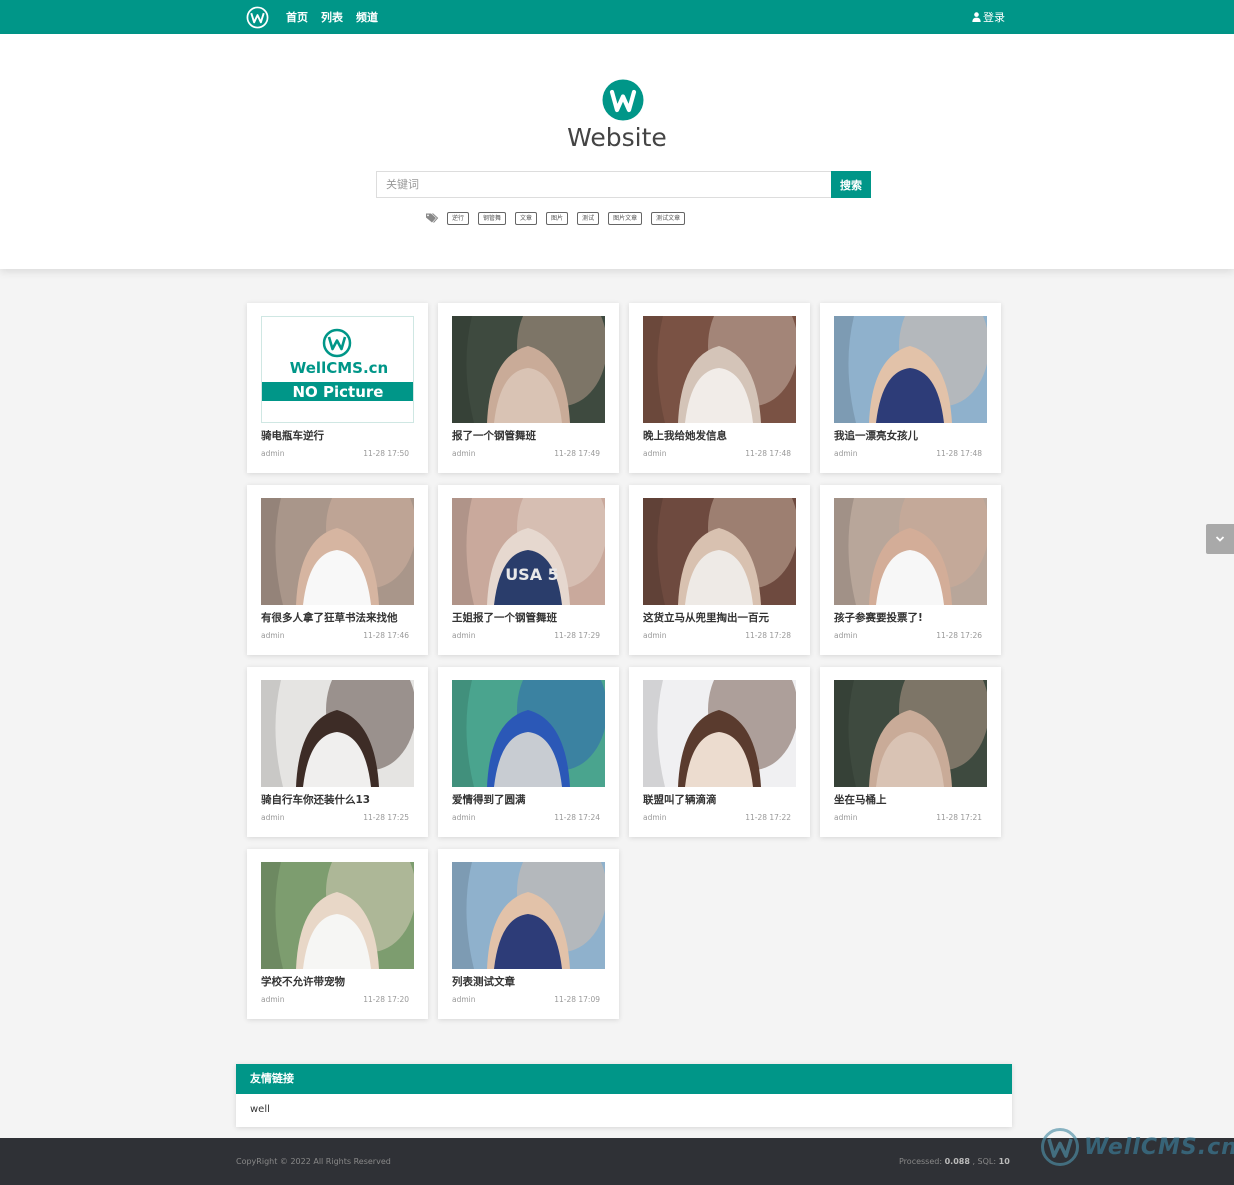 This screenshot has height=1185, width=1234. Describe the element at coordinates (297, 17) in the screenshot. I see `nav-item-home: 首页` at that location.